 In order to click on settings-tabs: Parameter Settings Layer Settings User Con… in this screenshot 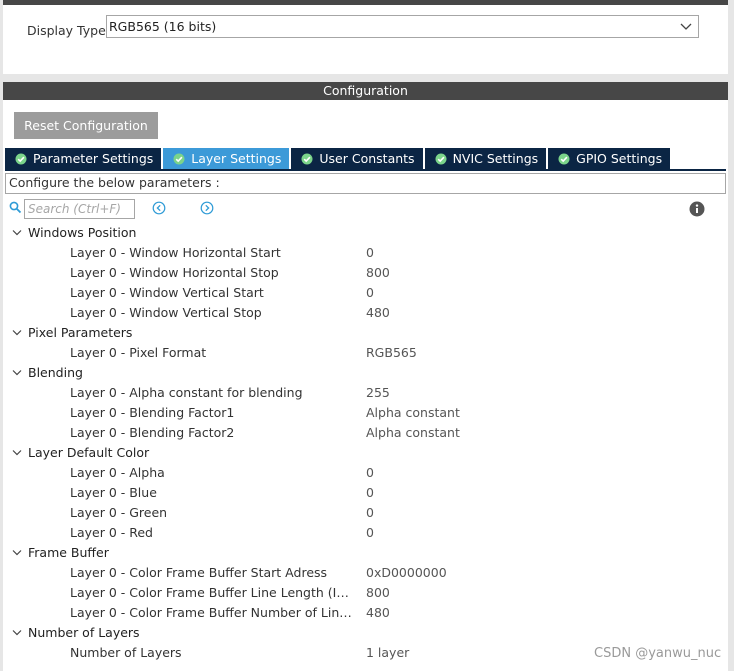, I will do `click(338, 158)`.